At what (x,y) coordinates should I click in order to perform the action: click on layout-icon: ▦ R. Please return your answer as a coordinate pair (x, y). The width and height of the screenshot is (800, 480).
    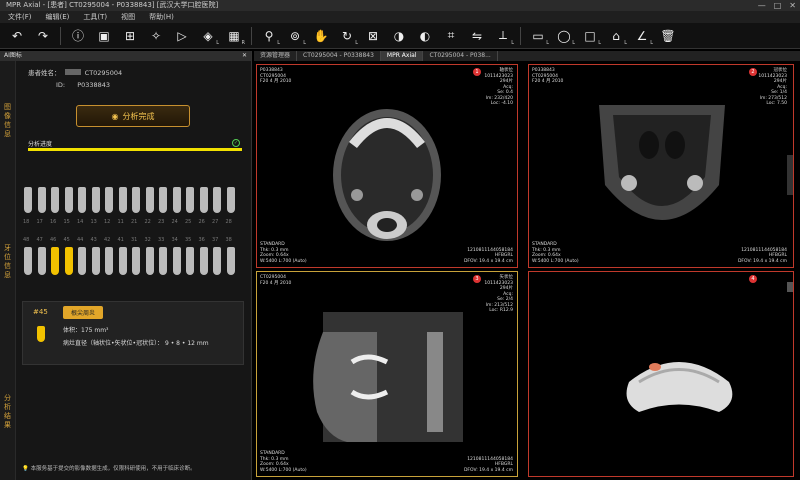
    Looking at the image, I should click on (234, 36).